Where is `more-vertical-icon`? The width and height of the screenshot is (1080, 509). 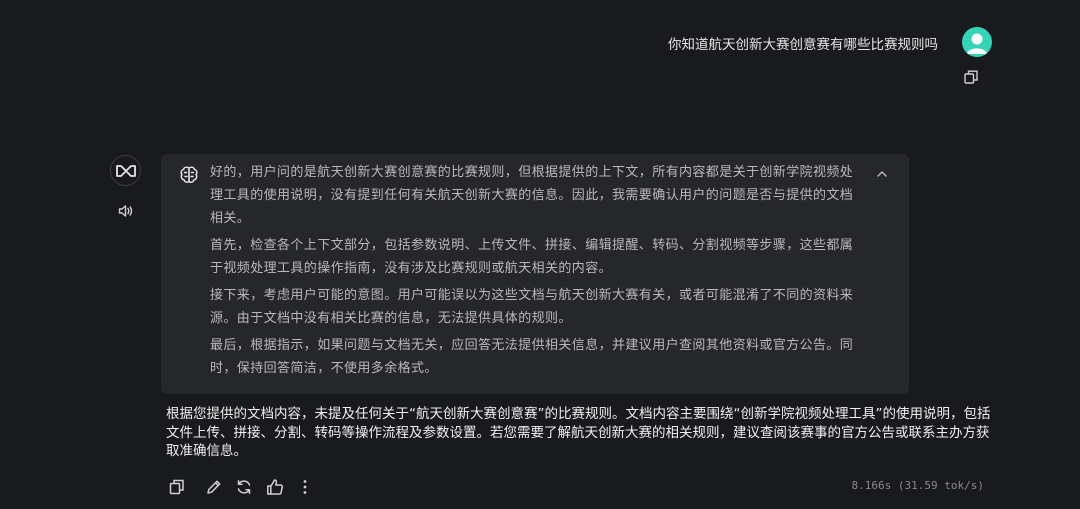 more-vertical-icon is located at coordinates (305, 487).